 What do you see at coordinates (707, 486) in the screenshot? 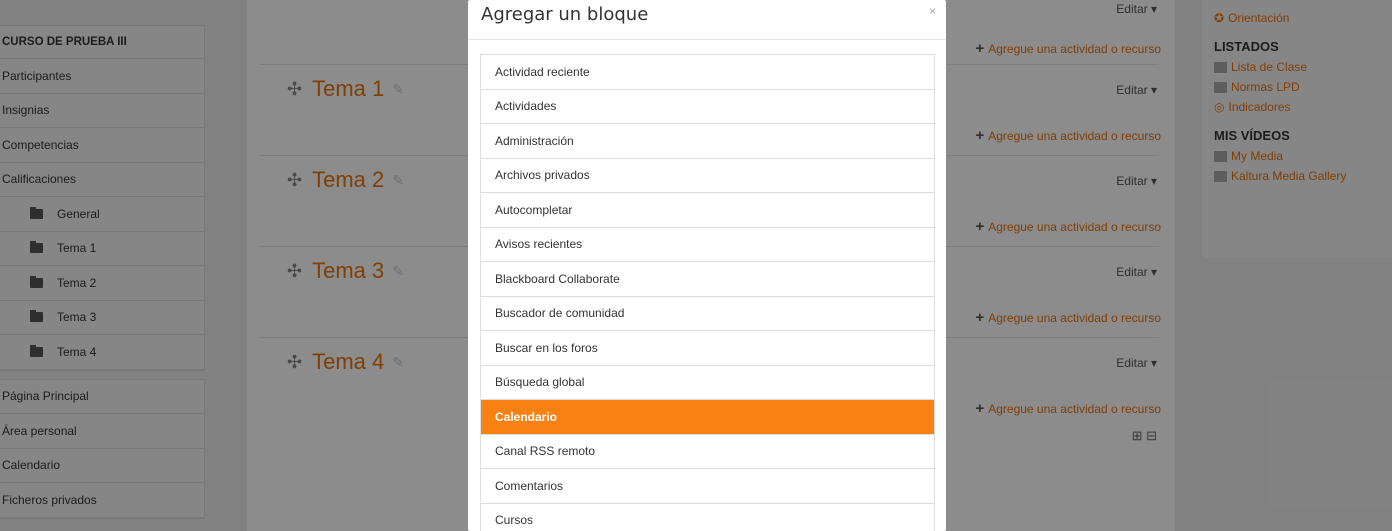
I see `block-option: Comentarios` at bounding box center [707, 486].